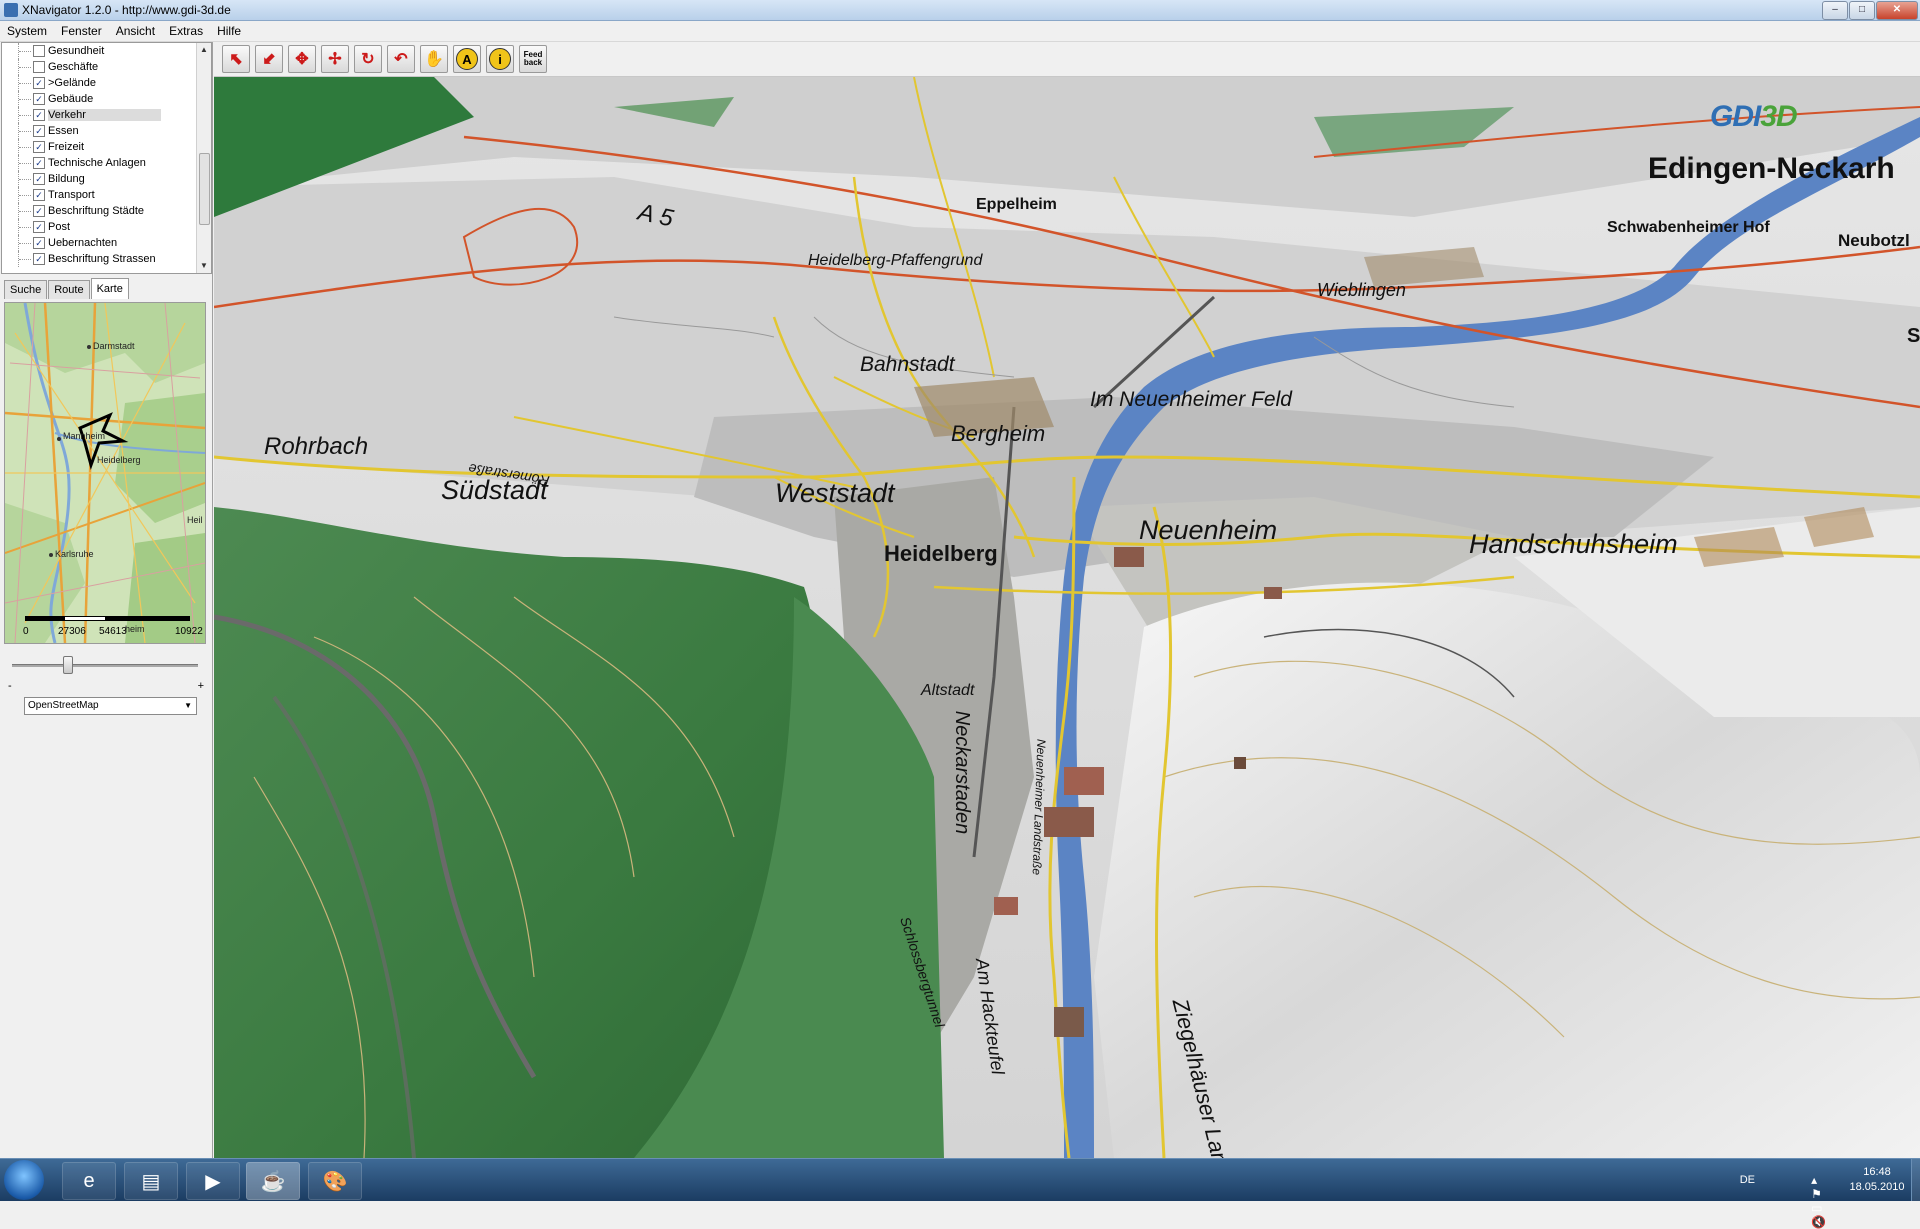  I want to click on pan-icon: ✥, so click(302, 59).